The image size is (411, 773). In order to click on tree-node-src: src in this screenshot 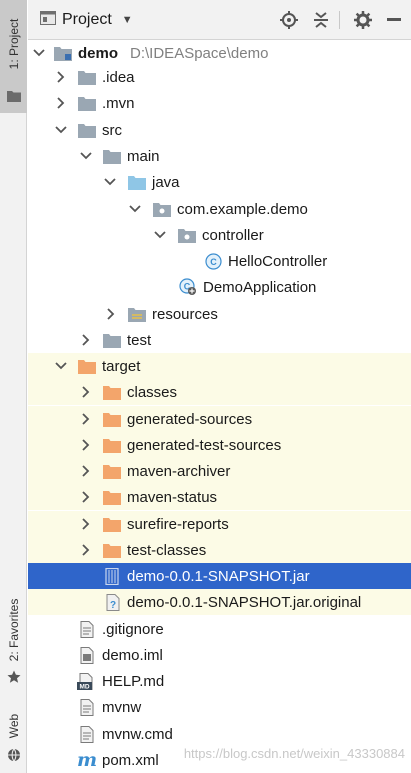, I will do `click(219, 130)`.